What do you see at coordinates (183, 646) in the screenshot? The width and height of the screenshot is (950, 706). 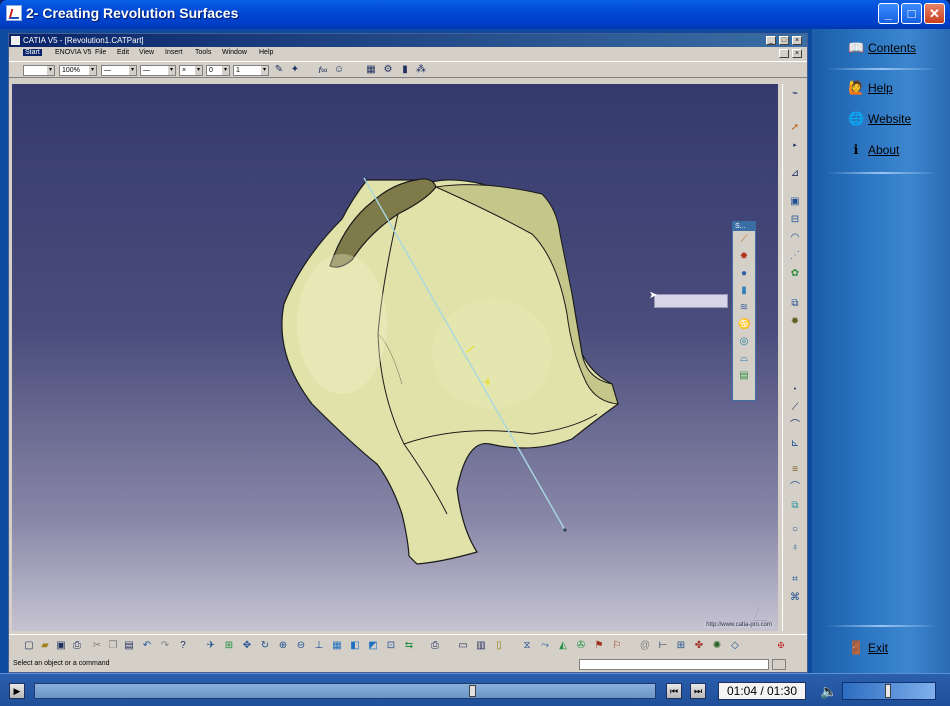 I see `whats-this-icon: ?` at bounding box center [183, 646].